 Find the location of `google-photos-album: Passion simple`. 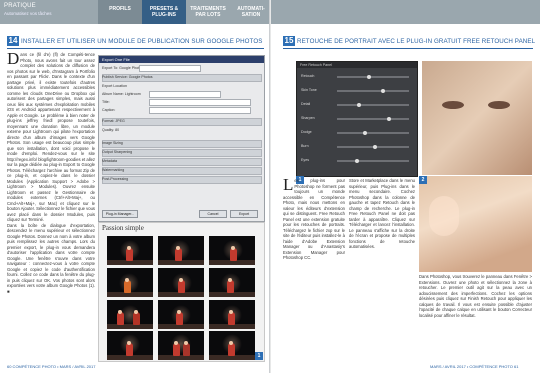

google-photos-album: Passion simple is located at coordinates (181, 292).